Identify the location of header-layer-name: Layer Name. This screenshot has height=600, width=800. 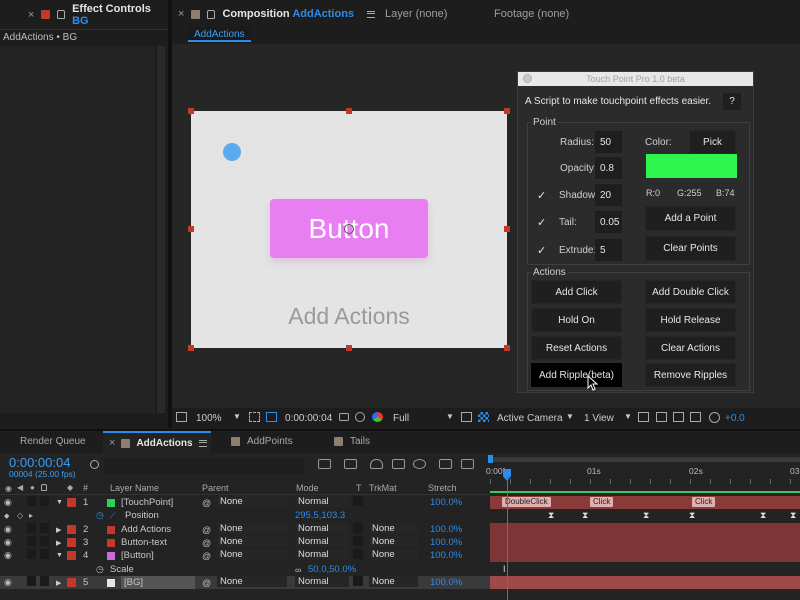
(134, 488).